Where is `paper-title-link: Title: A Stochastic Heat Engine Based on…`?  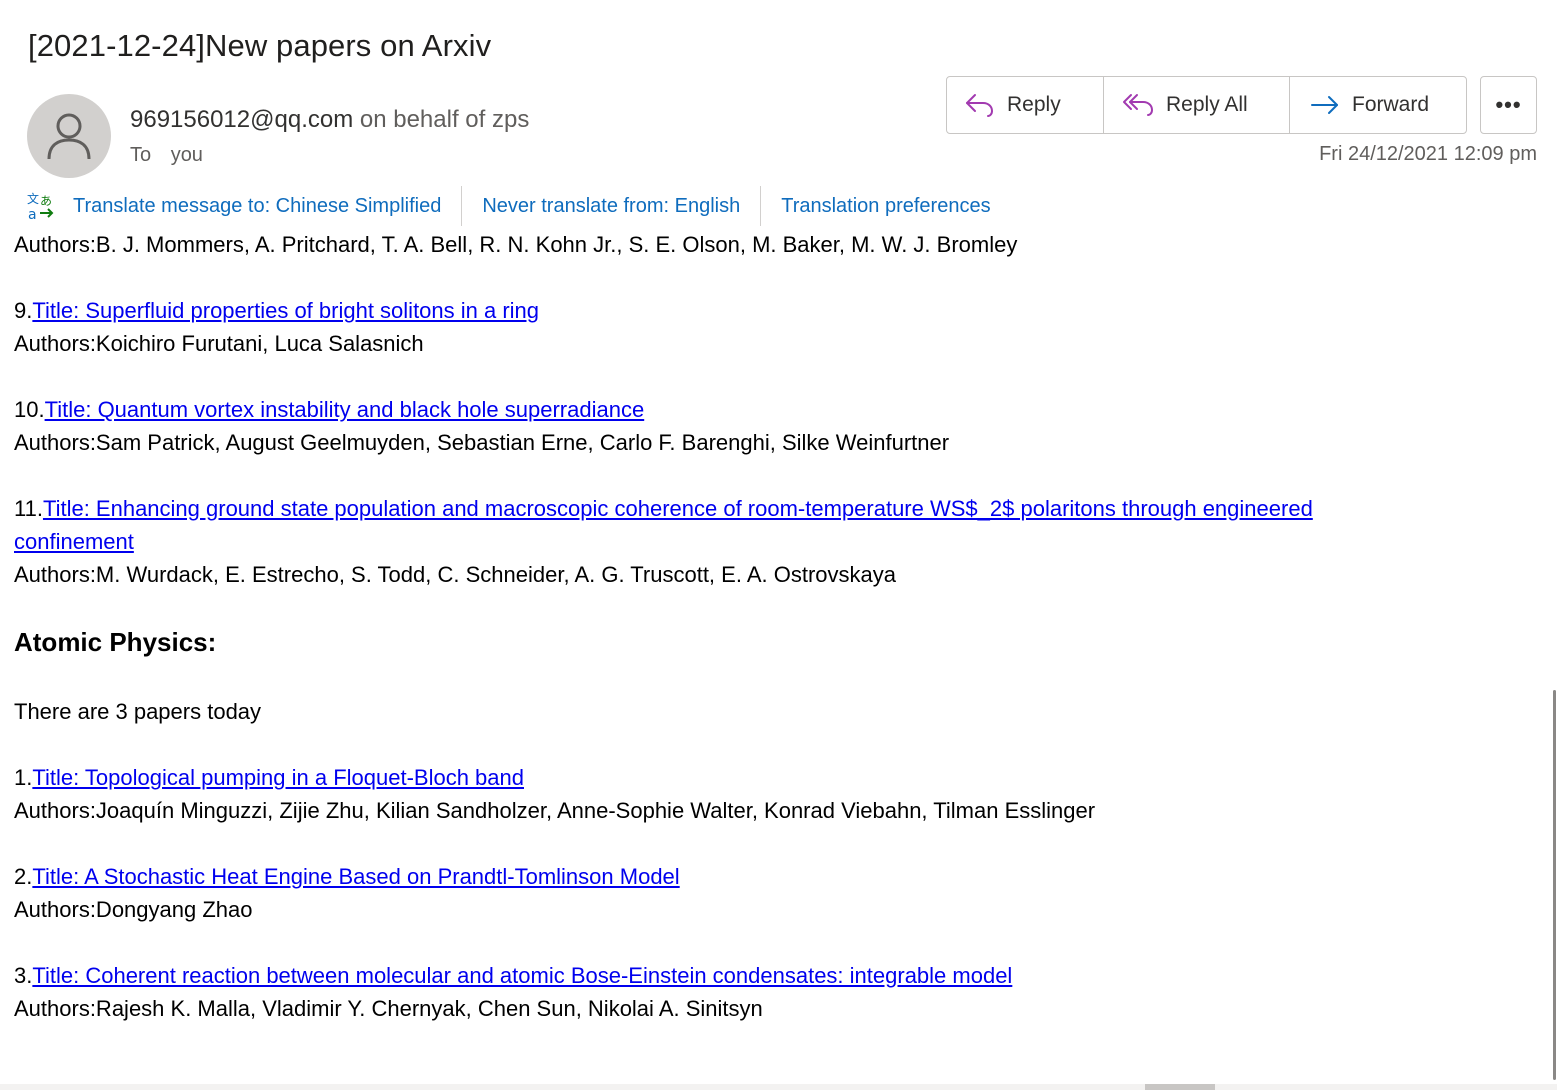 paper-title-link: Title: A Stochastic Heat Engine Based on… is located at coordinates (355, 876).